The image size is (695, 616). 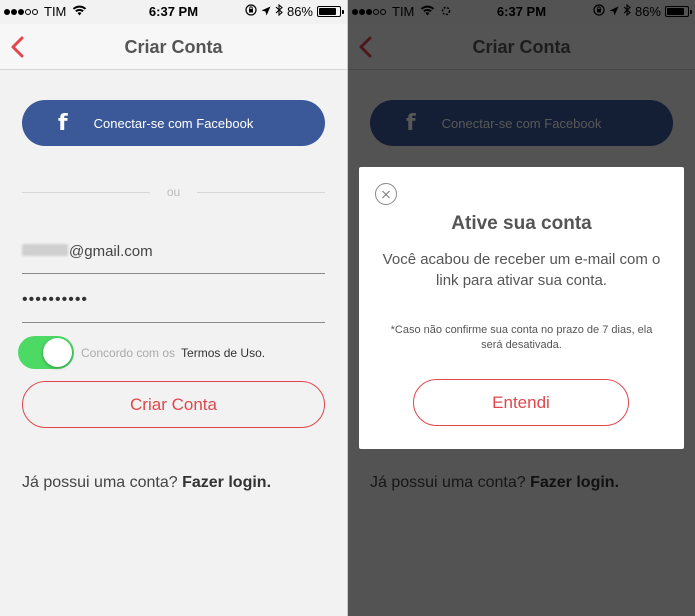 I want to click on rotation-lock-icon, so click(x=251, y=11).